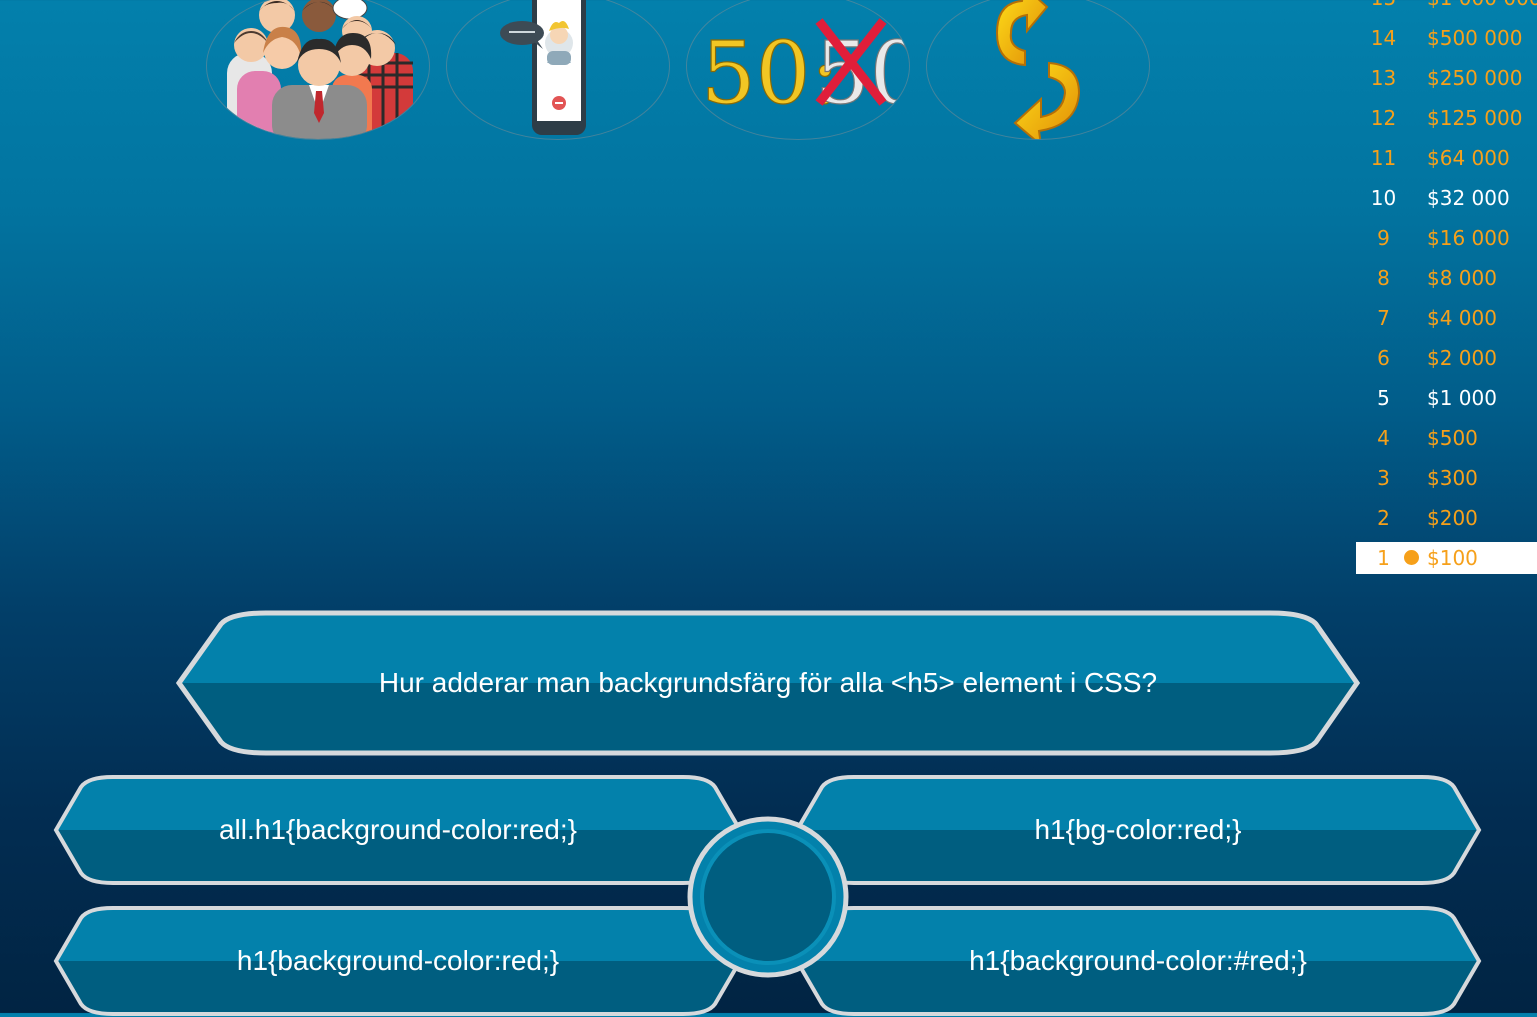 The height and width of the screenshot is (1017, 1537). What do you see at coordinates (1383, 198) in the screenshot?
I see `ladder-level-number: 10` at bounding box center [1383, 198].